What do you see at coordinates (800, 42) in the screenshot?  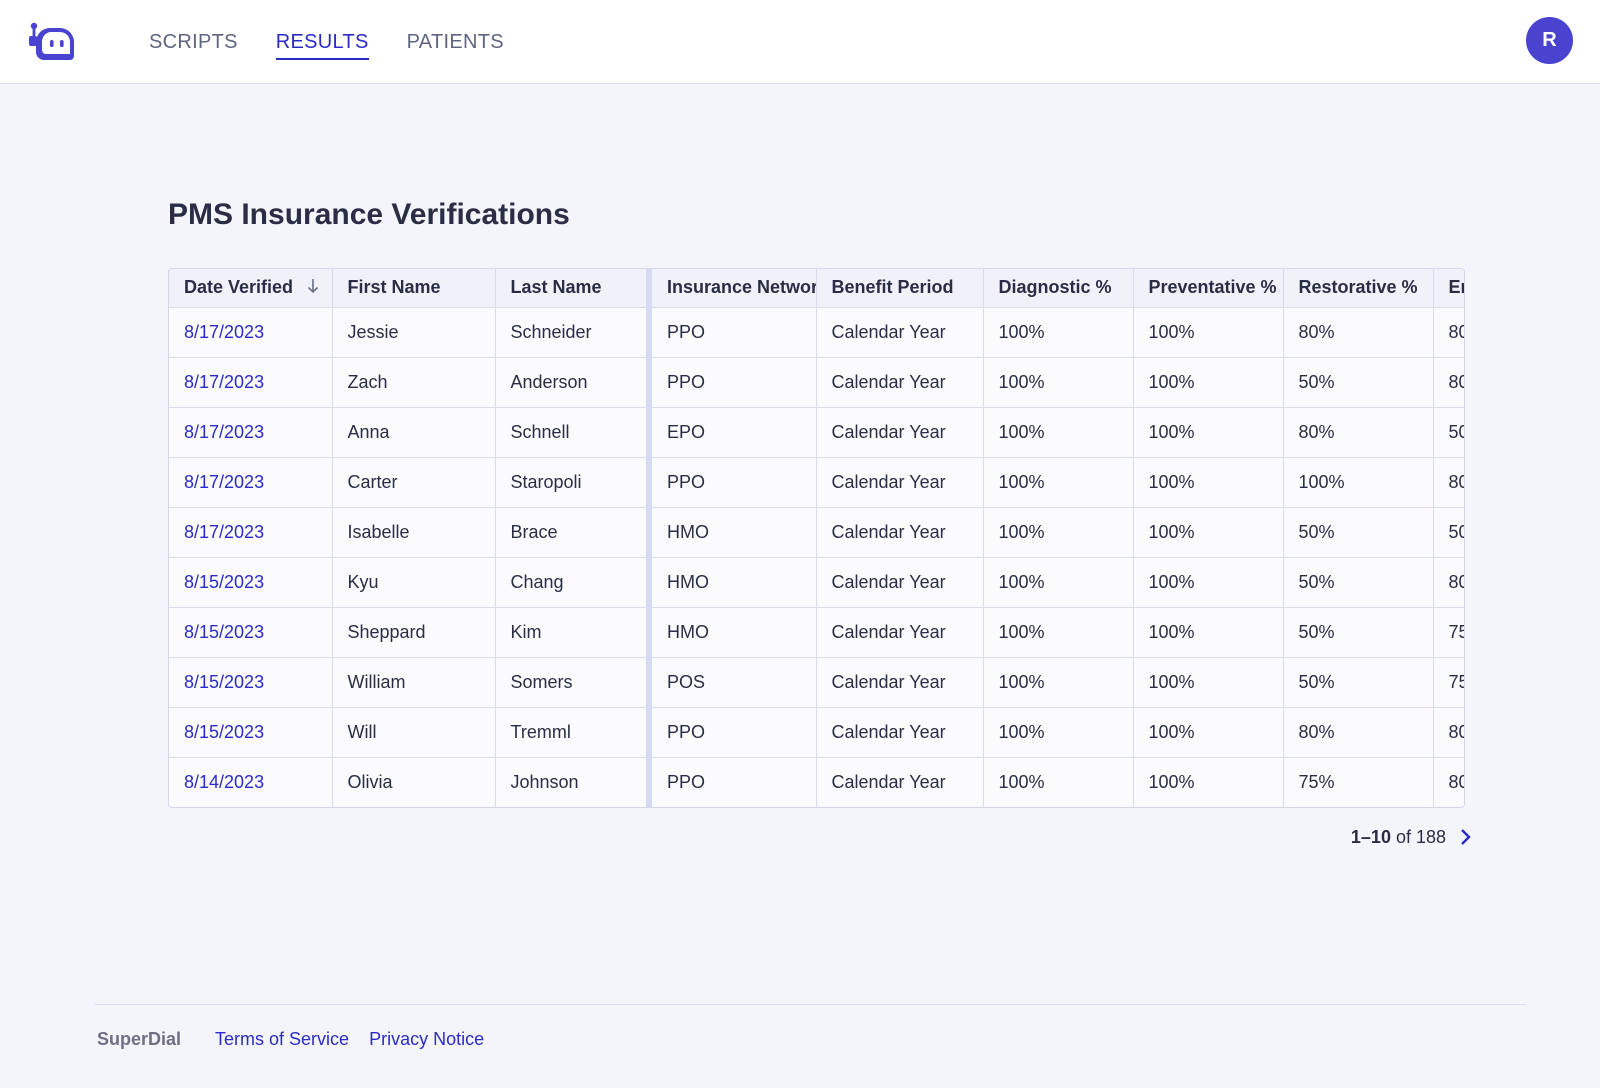 I see `top-navigation-bar: SCRIPTS RESULTS PATIENTS R` at bounding box center [800, 42].